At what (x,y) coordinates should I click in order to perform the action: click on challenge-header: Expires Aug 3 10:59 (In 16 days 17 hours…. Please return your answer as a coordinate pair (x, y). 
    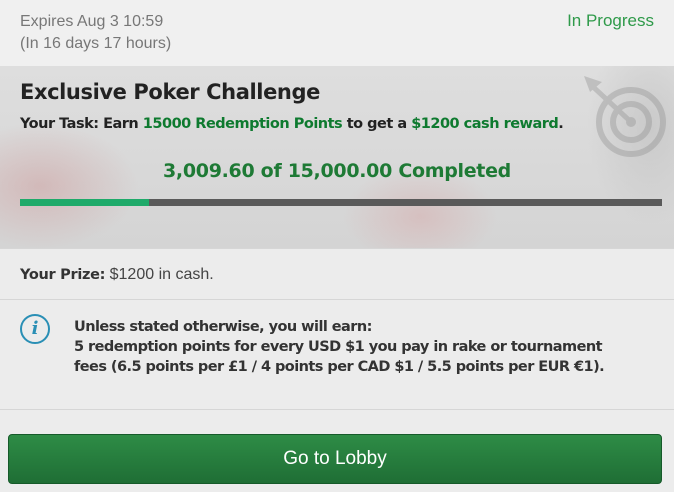
    Looking at the image, I should click on (337, 33).